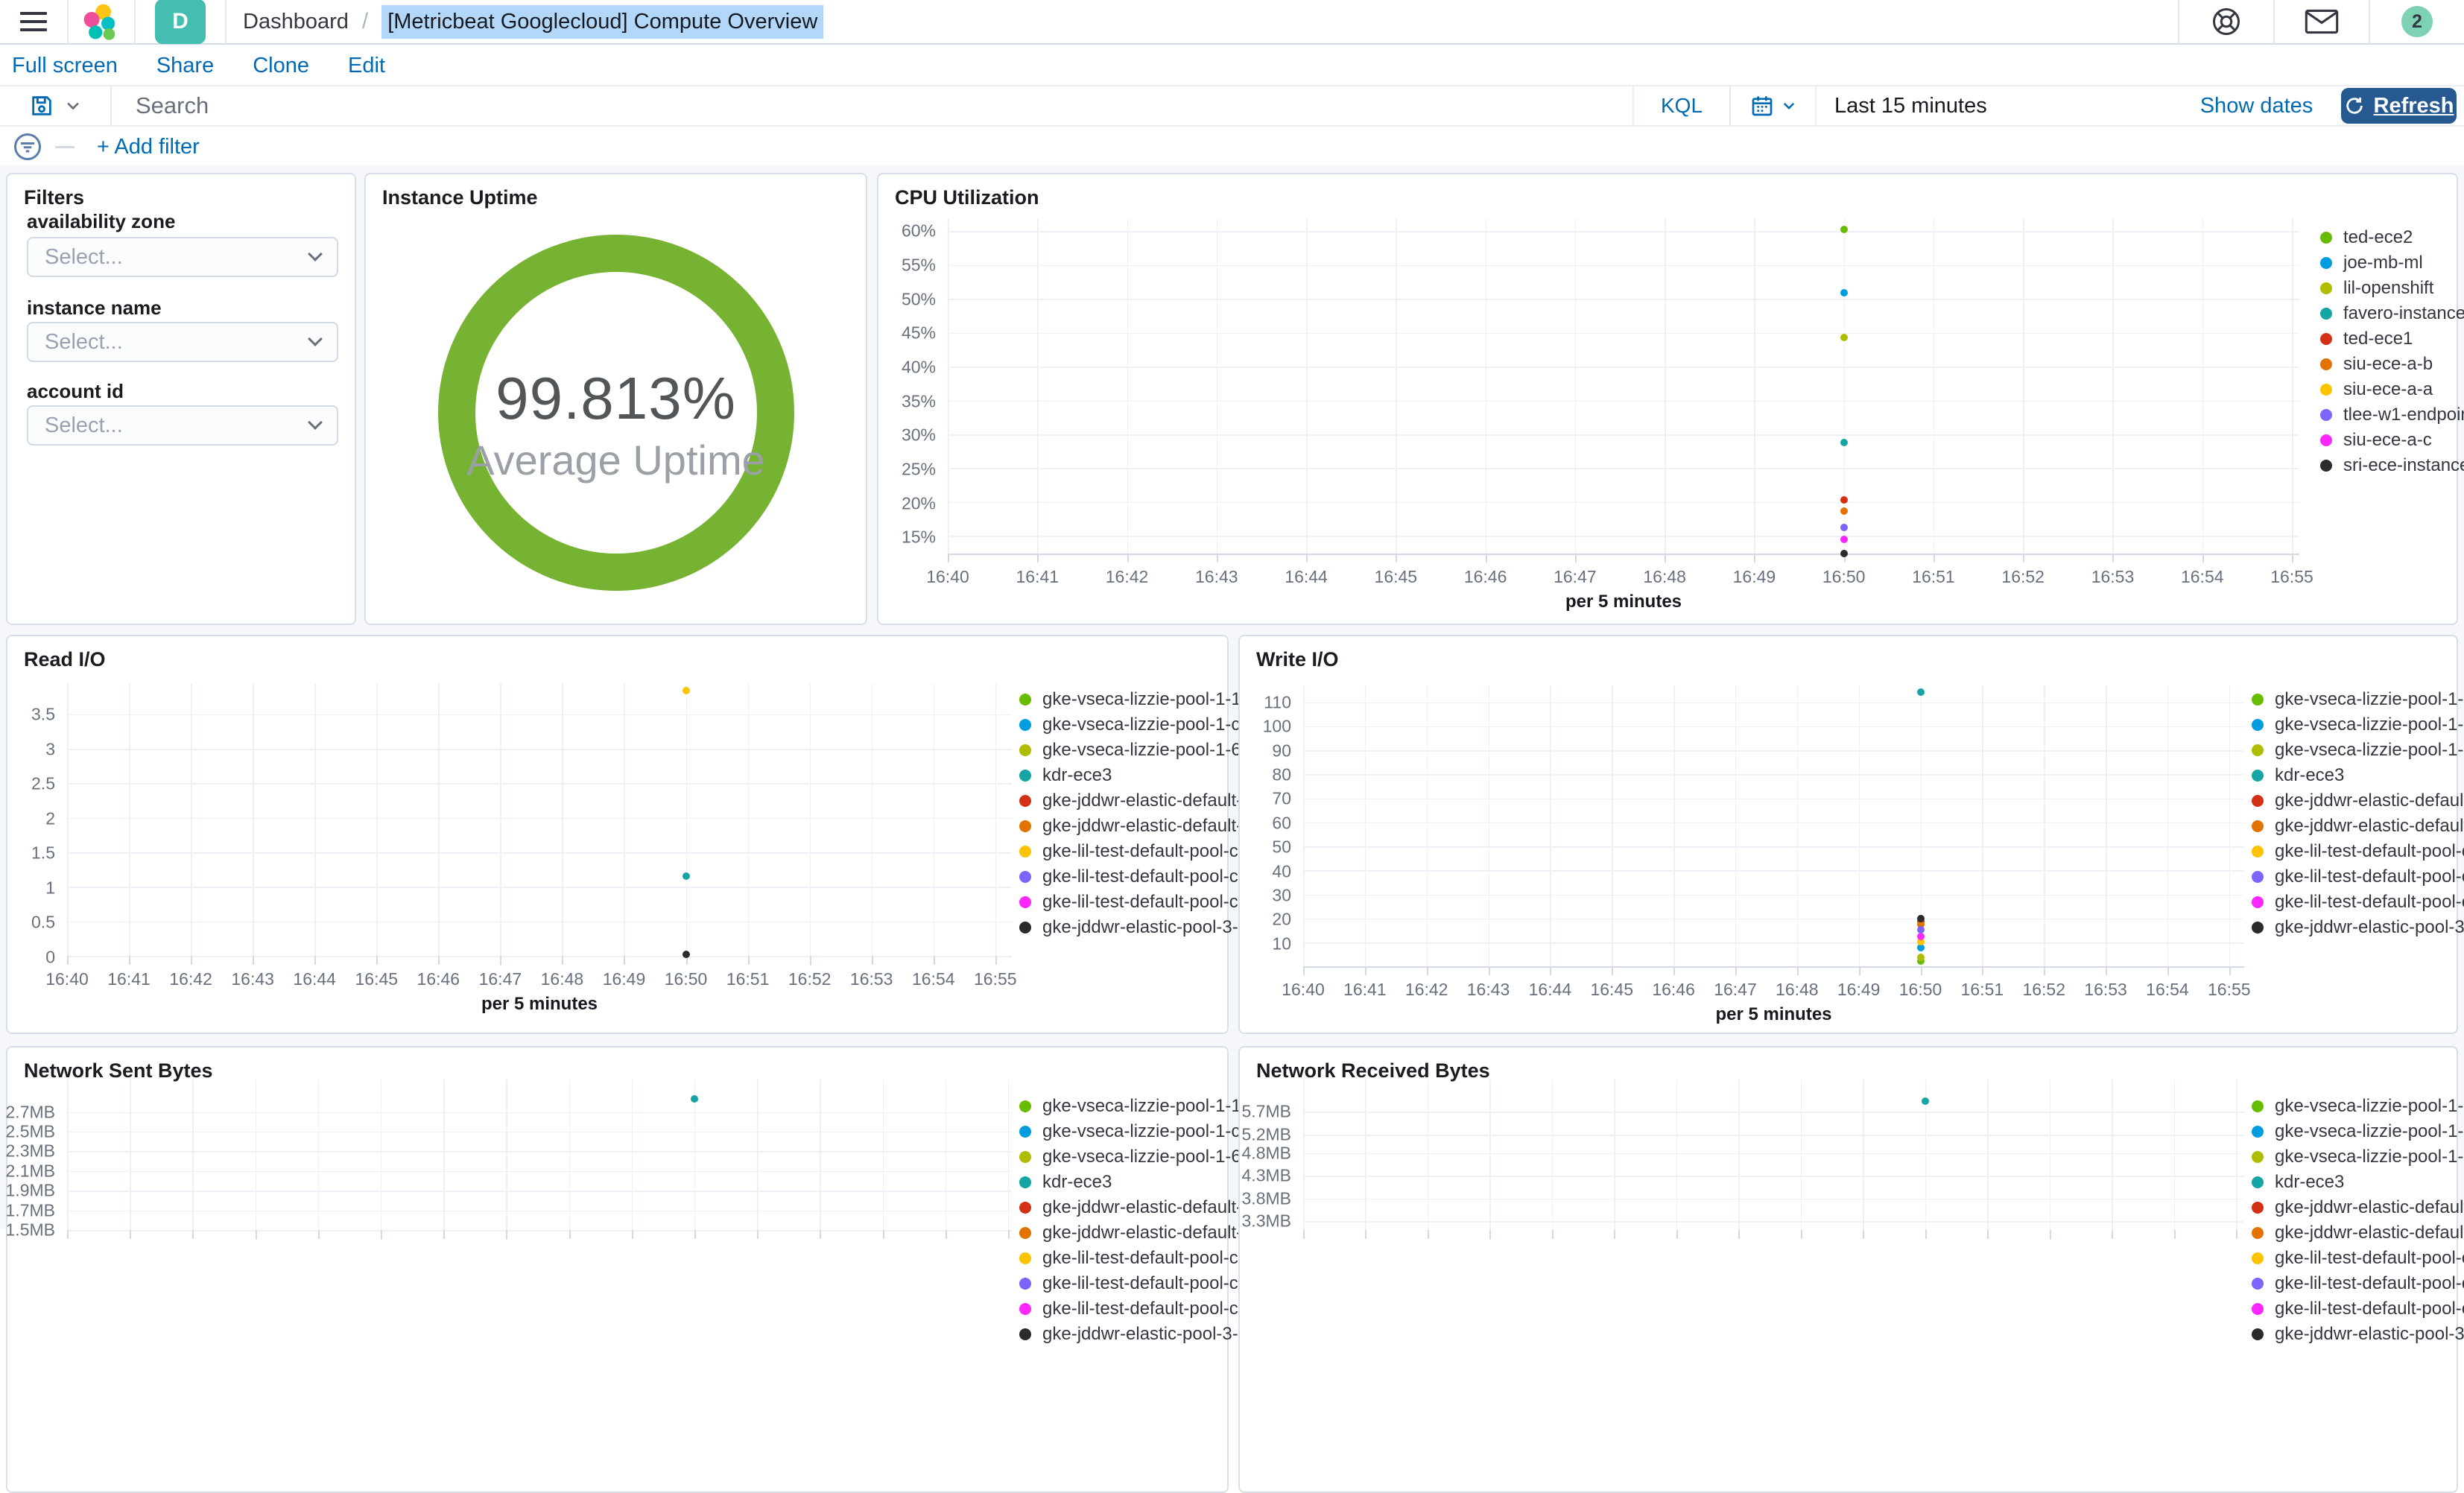  I want to click on breadcrumb-dashboard: Dashboard, so click(296, 22).